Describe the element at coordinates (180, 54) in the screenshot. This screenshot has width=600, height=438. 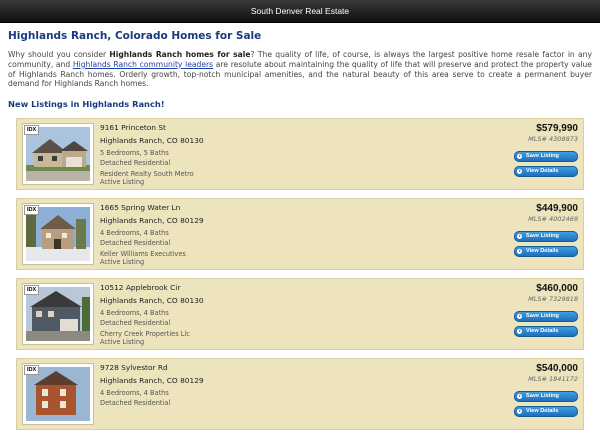
I see `intro-bold-phrase: Highlands Ranch homes for sale` at that location.